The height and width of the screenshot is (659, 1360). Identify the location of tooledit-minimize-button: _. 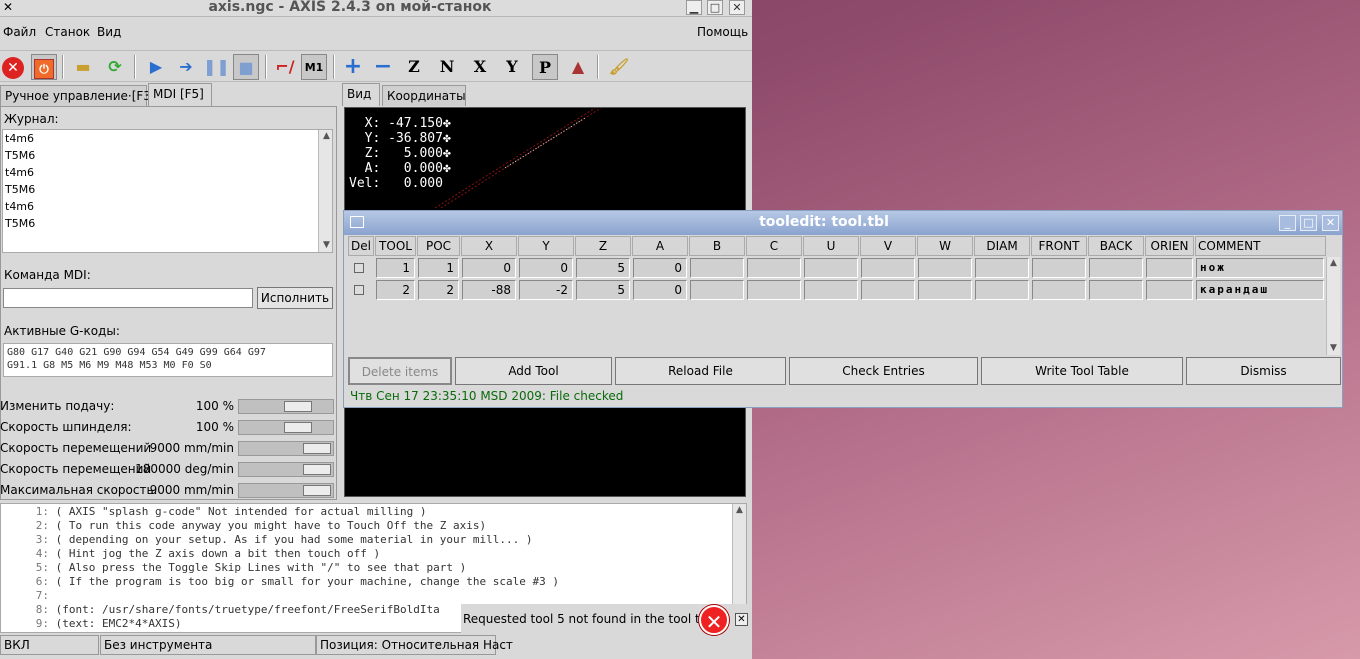
(1287, 223).